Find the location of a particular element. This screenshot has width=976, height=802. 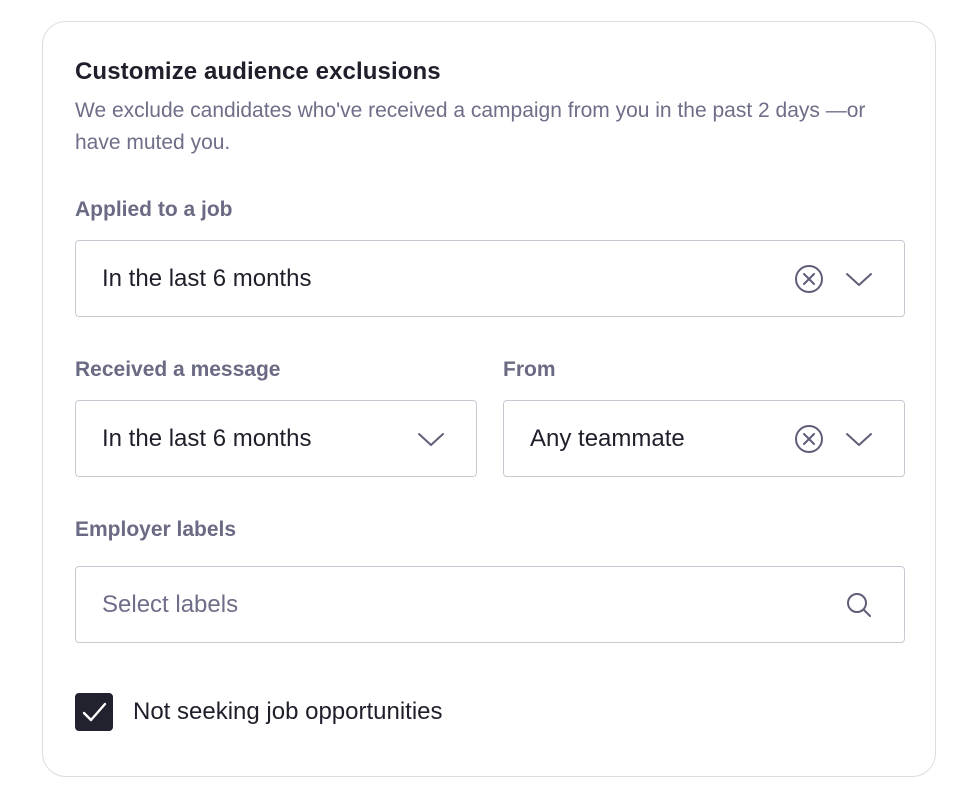

applied-job-value: In the last 6 months is located at coordinates (207, 278).